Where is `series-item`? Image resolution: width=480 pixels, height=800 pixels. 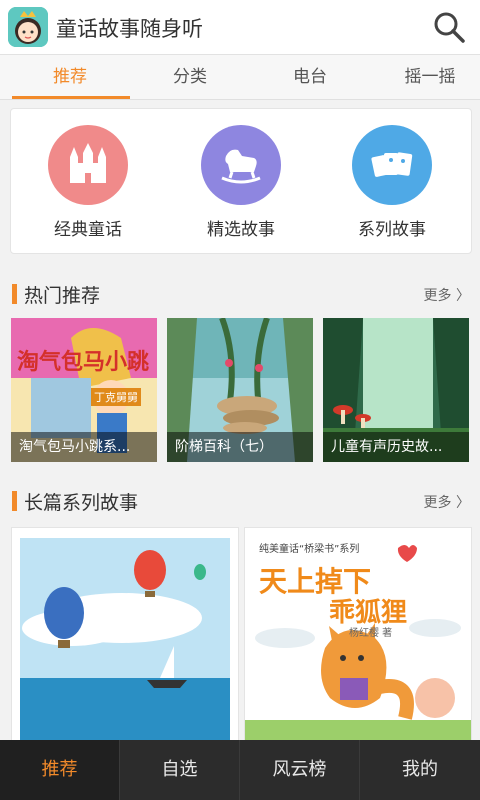
series-item is located at coordinates (125, 634).